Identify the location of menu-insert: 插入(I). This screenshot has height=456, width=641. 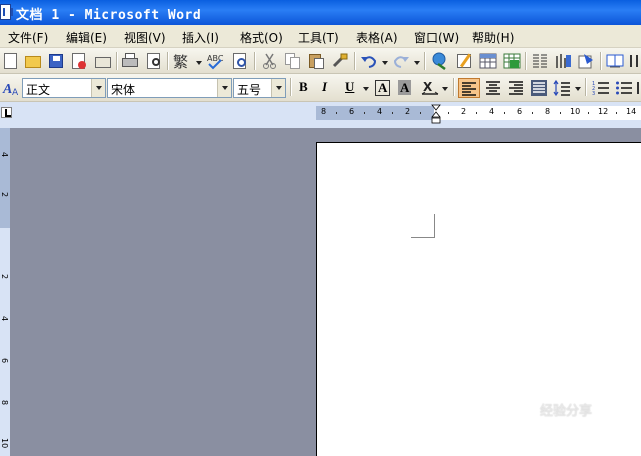
(200, 37).